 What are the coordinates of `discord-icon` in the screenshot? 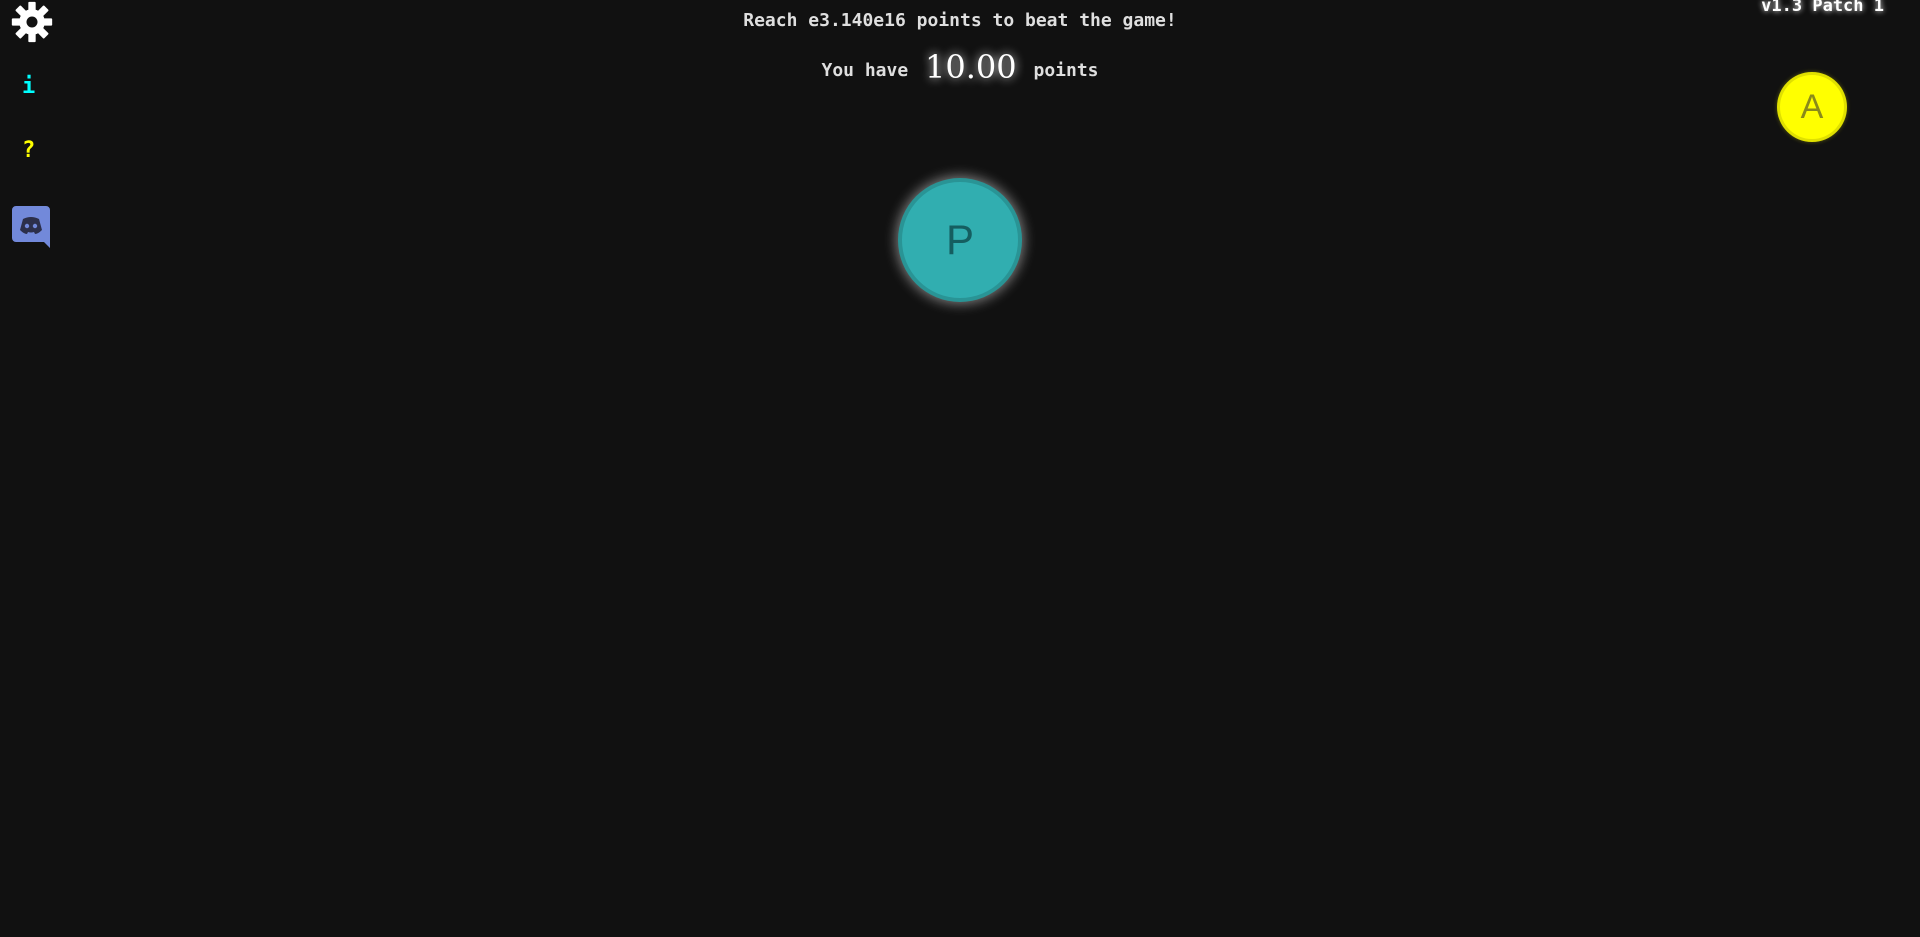 It's located at (31, 227).